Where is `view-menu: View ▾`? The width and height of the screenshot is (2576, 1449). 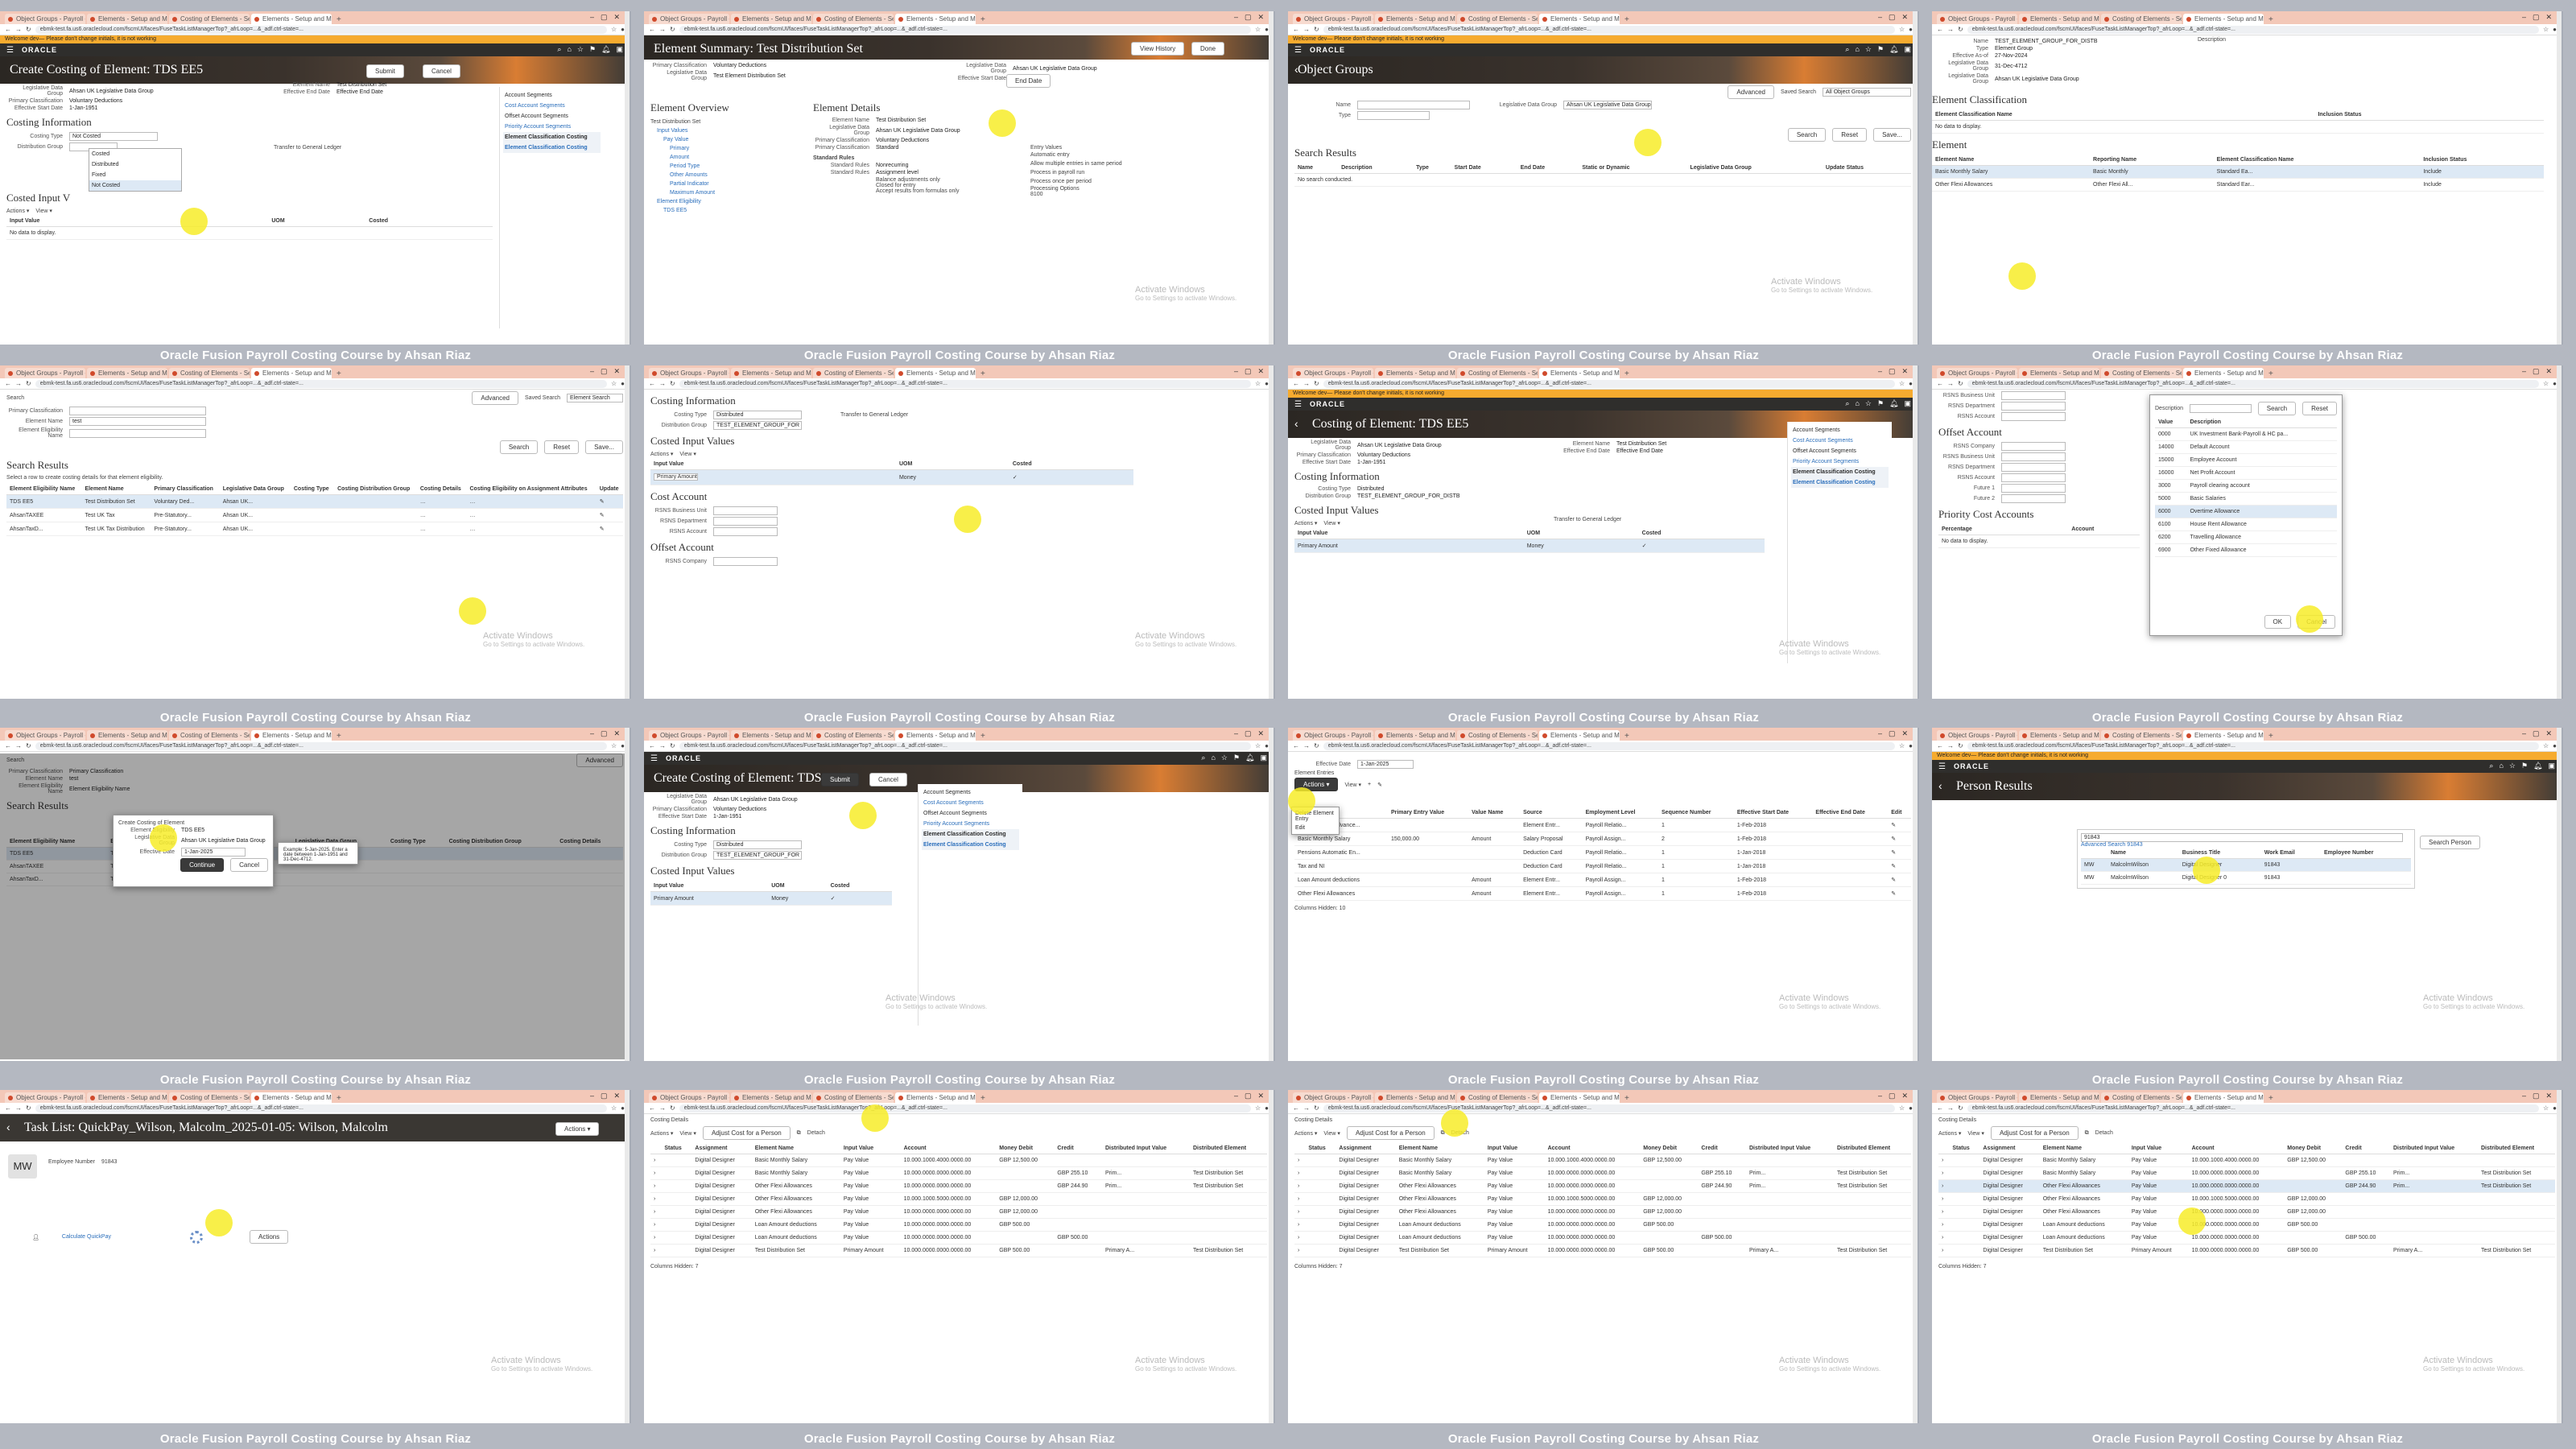 view-menu: View ▾ is located at coordinates (687, 1133).